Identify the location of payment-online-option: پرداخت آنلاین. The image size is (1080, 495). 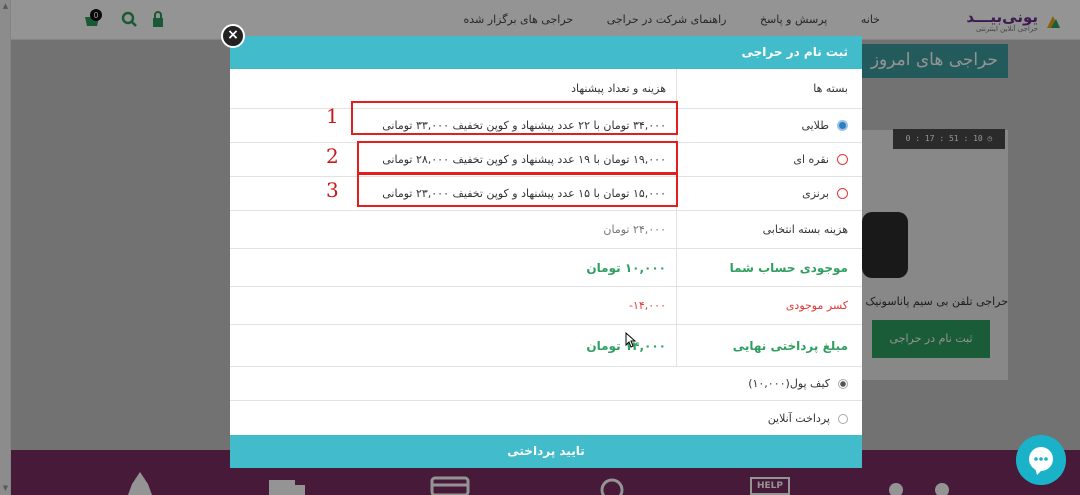
(808, 418).